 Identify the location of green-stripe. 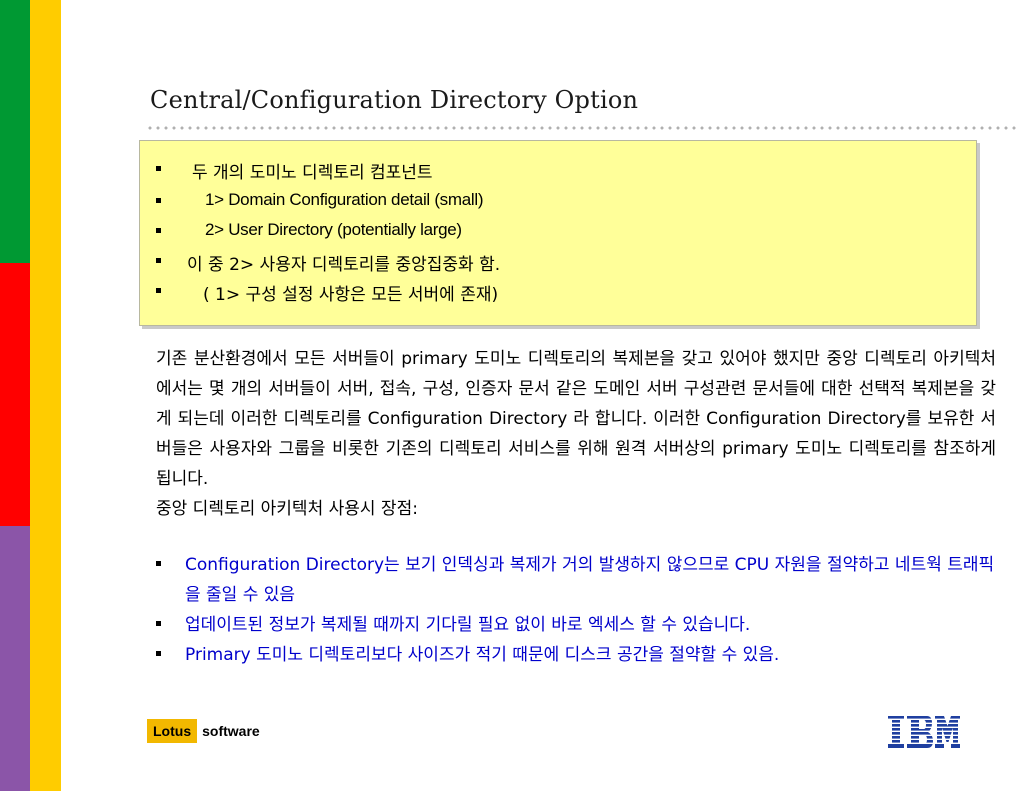
(15, 131).